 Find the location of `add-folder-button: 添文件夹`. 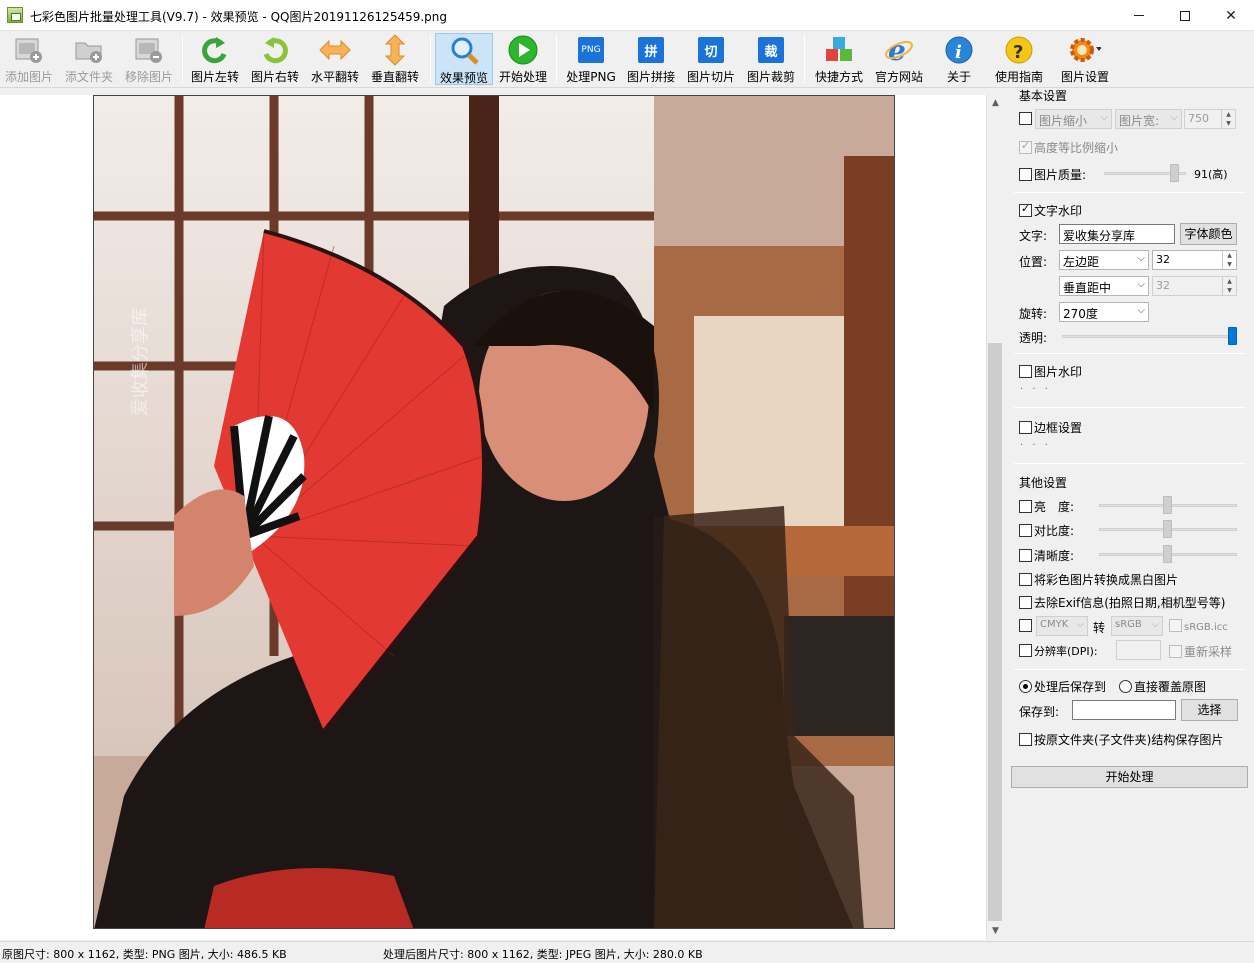

add-folder-button: 添文件夹 is located at coordinates (89, 59).